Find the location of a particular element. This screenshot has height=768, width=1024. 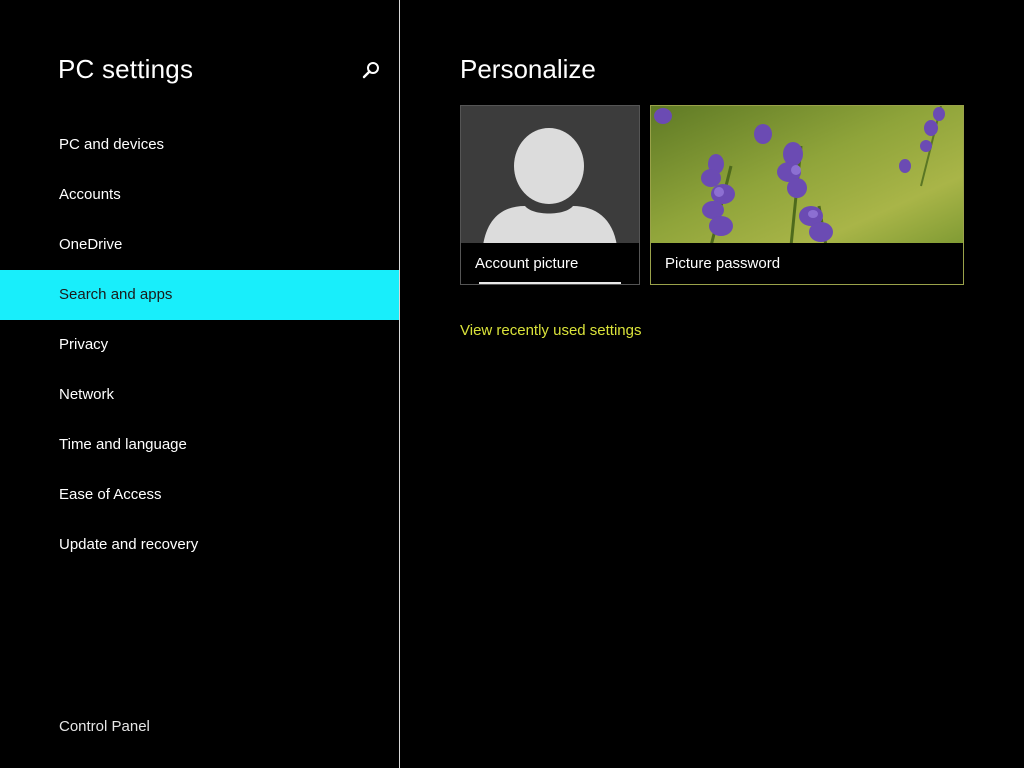

sidebar-item-search-and-apps: Search and apps is located at coordinates (199, 295).